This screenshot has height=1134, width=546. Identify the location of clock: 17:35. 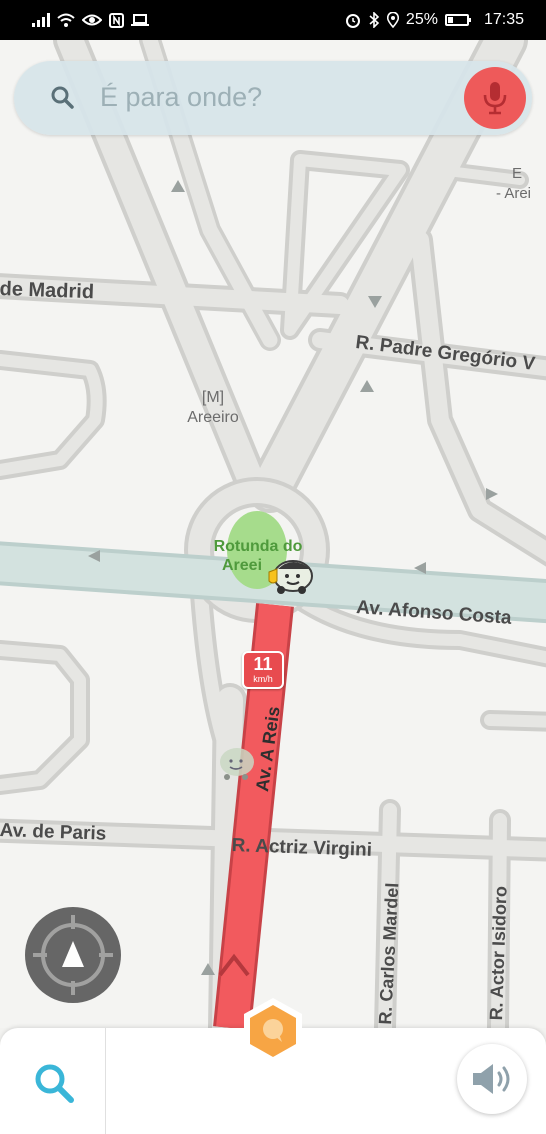
(503, 19).